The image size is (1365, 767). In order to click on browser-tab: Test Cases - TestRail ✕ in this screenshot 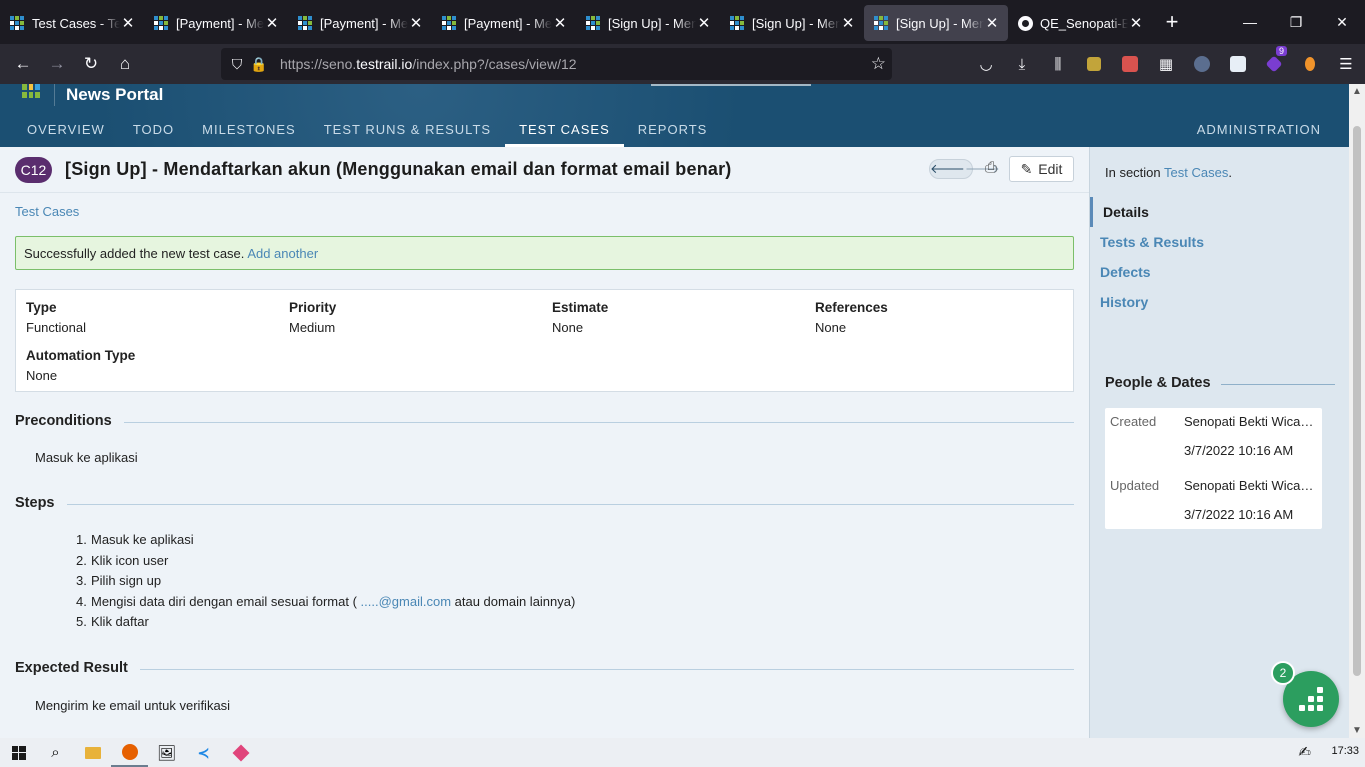, I will do `click(72, 23)`.